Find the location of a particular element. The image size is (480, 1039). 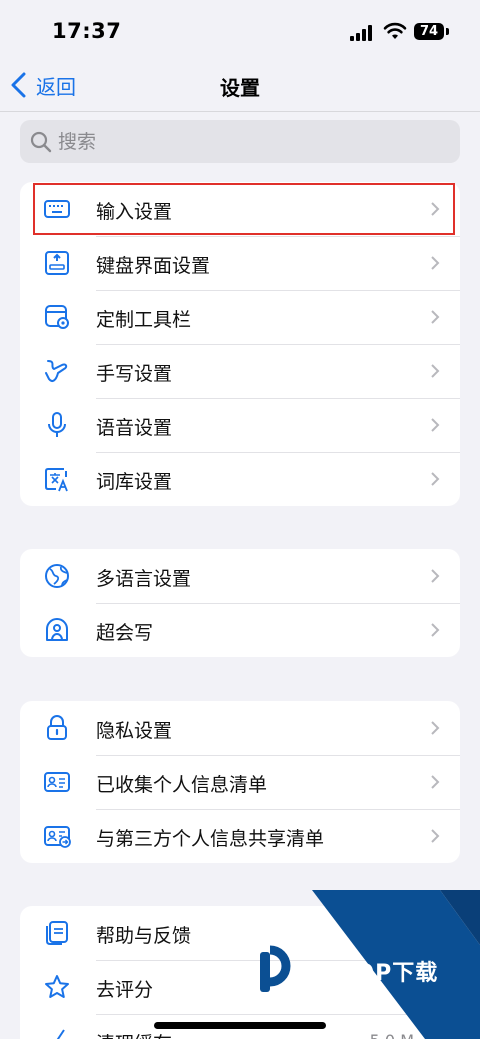

wifi-icon is located at coordinates (395, 30).